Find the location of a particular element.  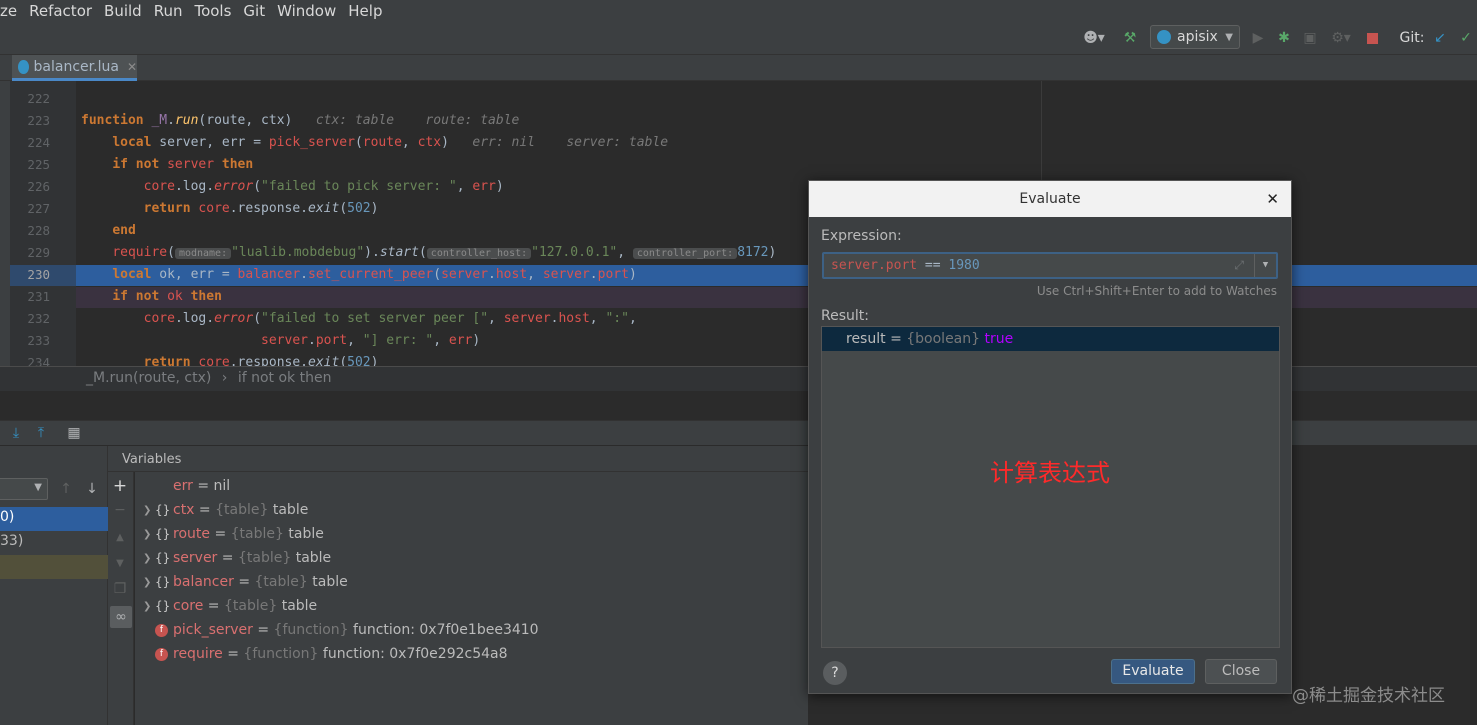

tab-label: balancer.lua is located at coordinates (76, 66).